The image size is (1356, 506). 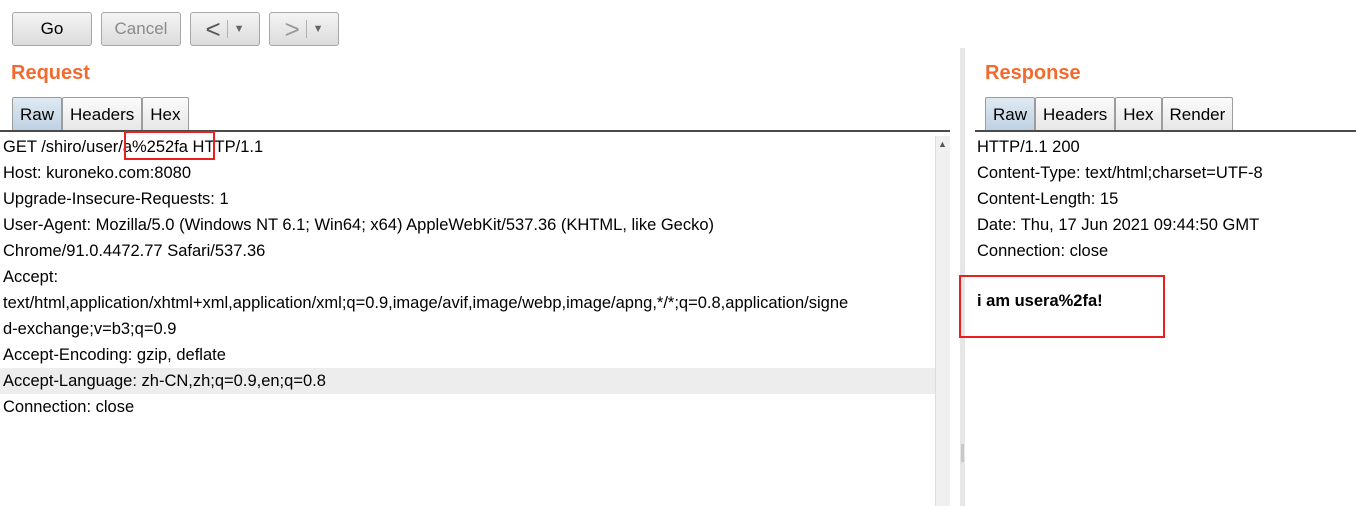 I want to click on go-button: Go, so click(x=52, y=29).